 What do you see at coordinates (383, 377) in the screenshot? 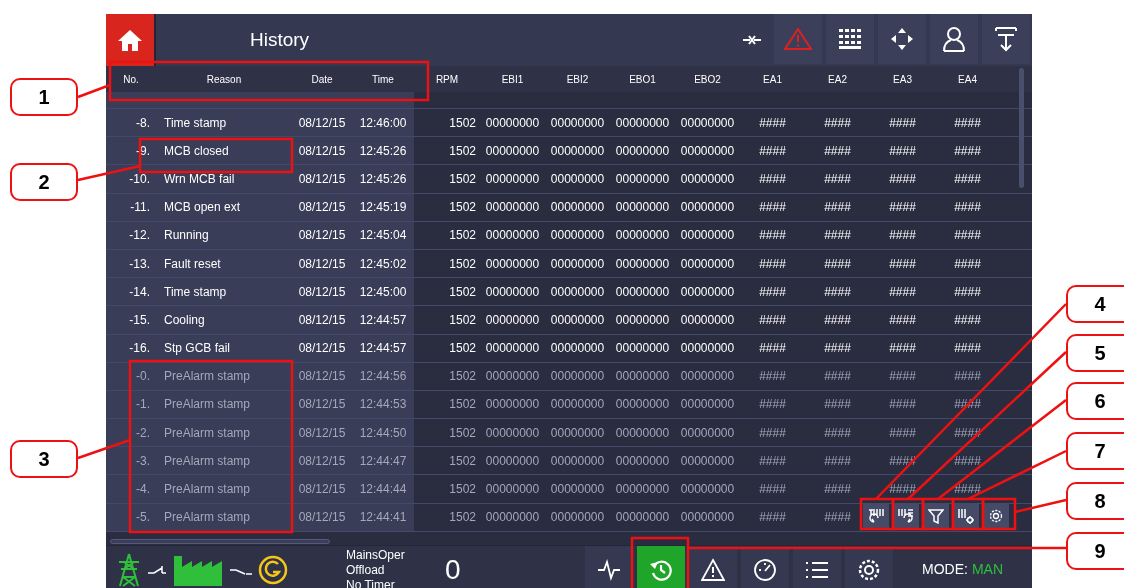
I see `table-cell-text: 12:44:56` at bounding box center [383, 377].